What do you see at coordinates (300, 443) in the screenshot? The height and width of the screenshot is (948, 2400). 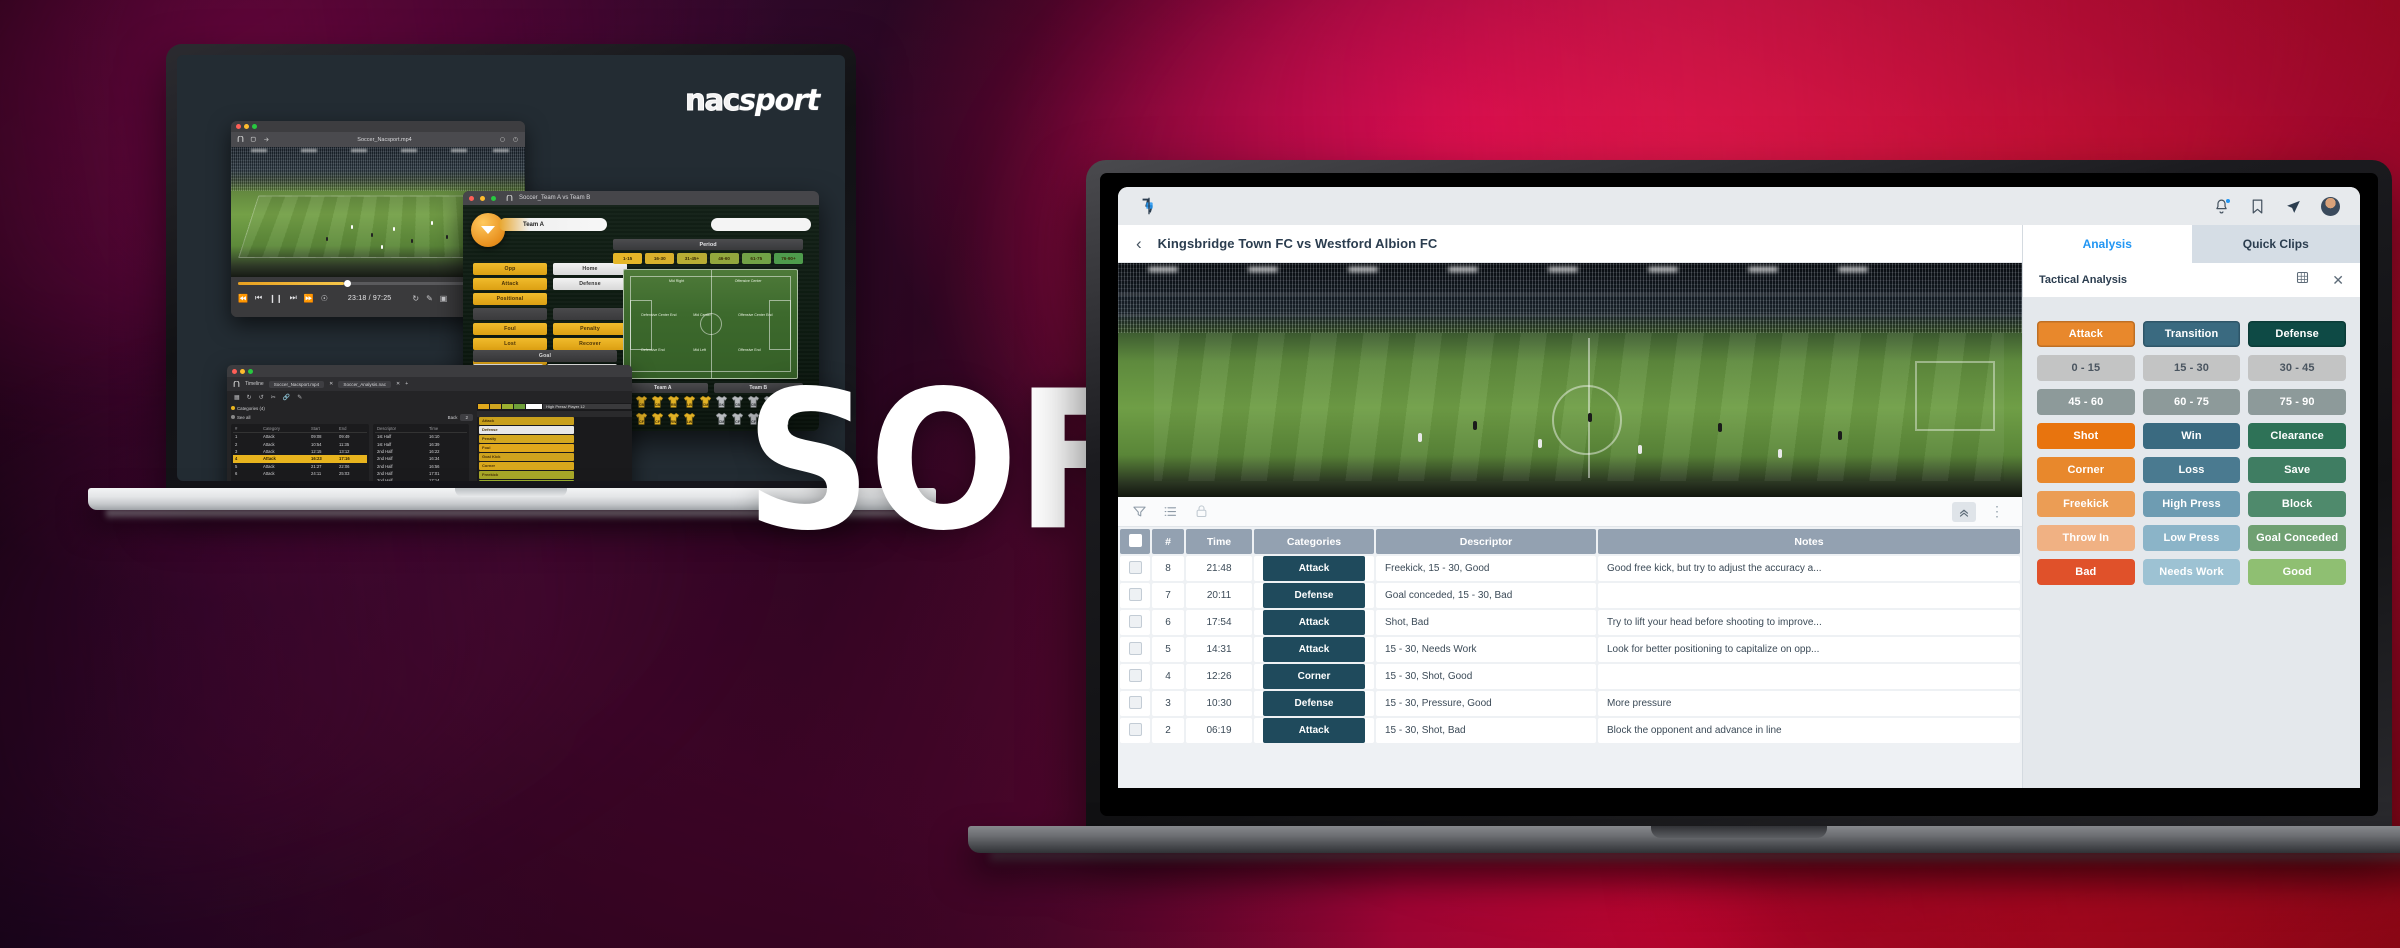 I see `timeline-row: 2 Attack 10:54 11:35` at bounding box center [300, 443].